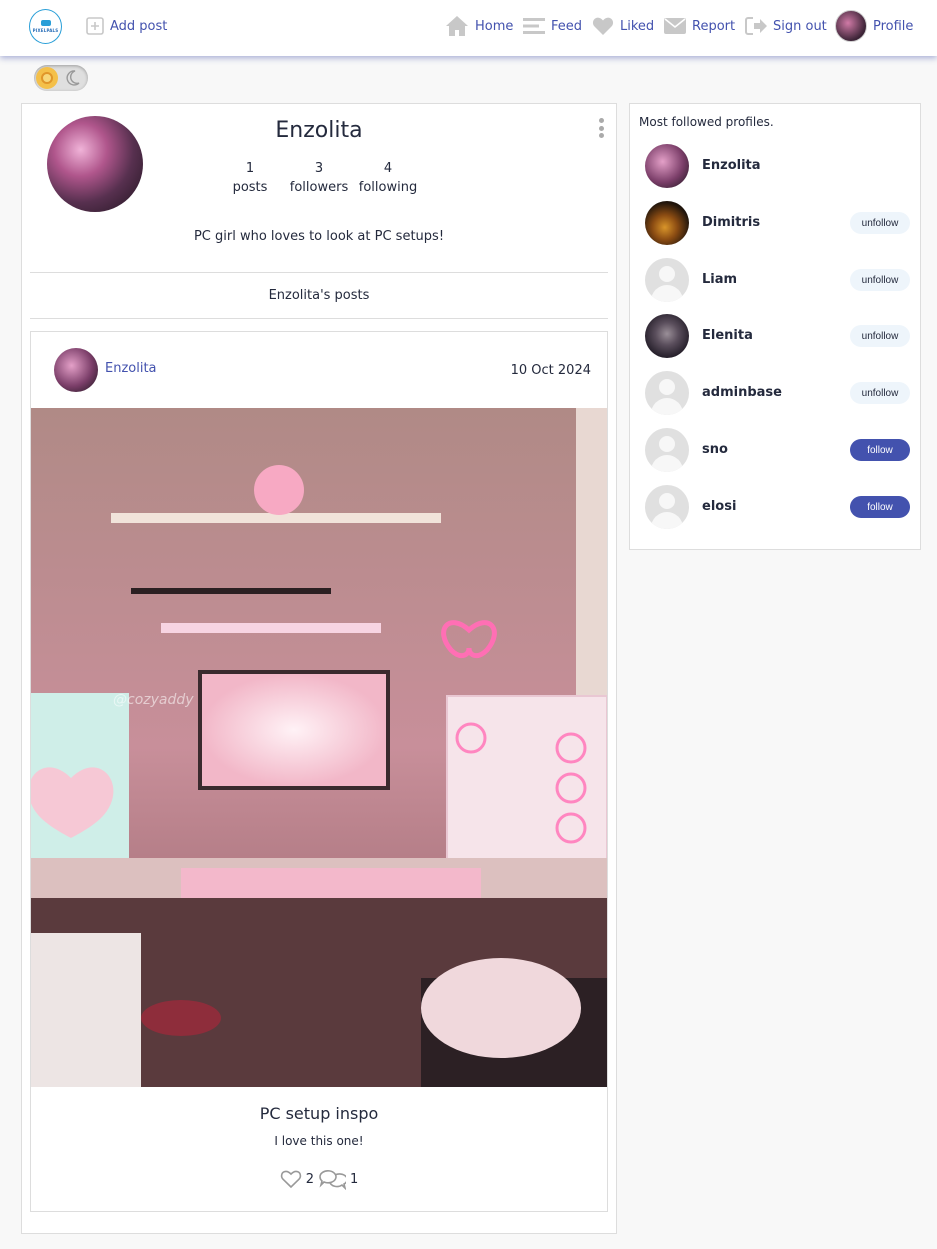  I want to click on home-icon, so click(457, 26).